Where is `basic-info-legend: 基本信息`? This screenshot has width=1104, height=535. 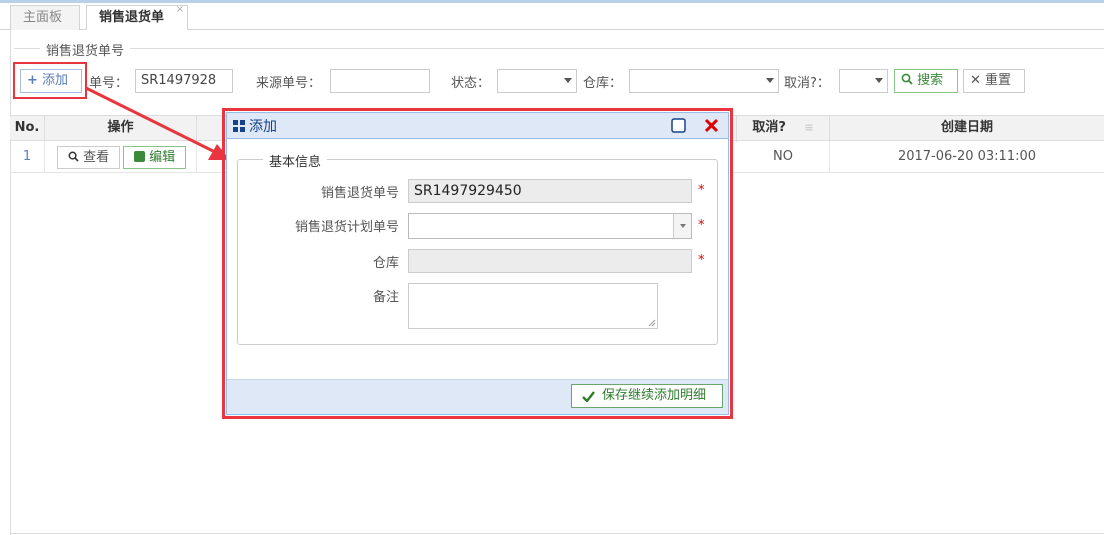 basic-info-legend: 基本信息 is located at coordinates (295, 160).